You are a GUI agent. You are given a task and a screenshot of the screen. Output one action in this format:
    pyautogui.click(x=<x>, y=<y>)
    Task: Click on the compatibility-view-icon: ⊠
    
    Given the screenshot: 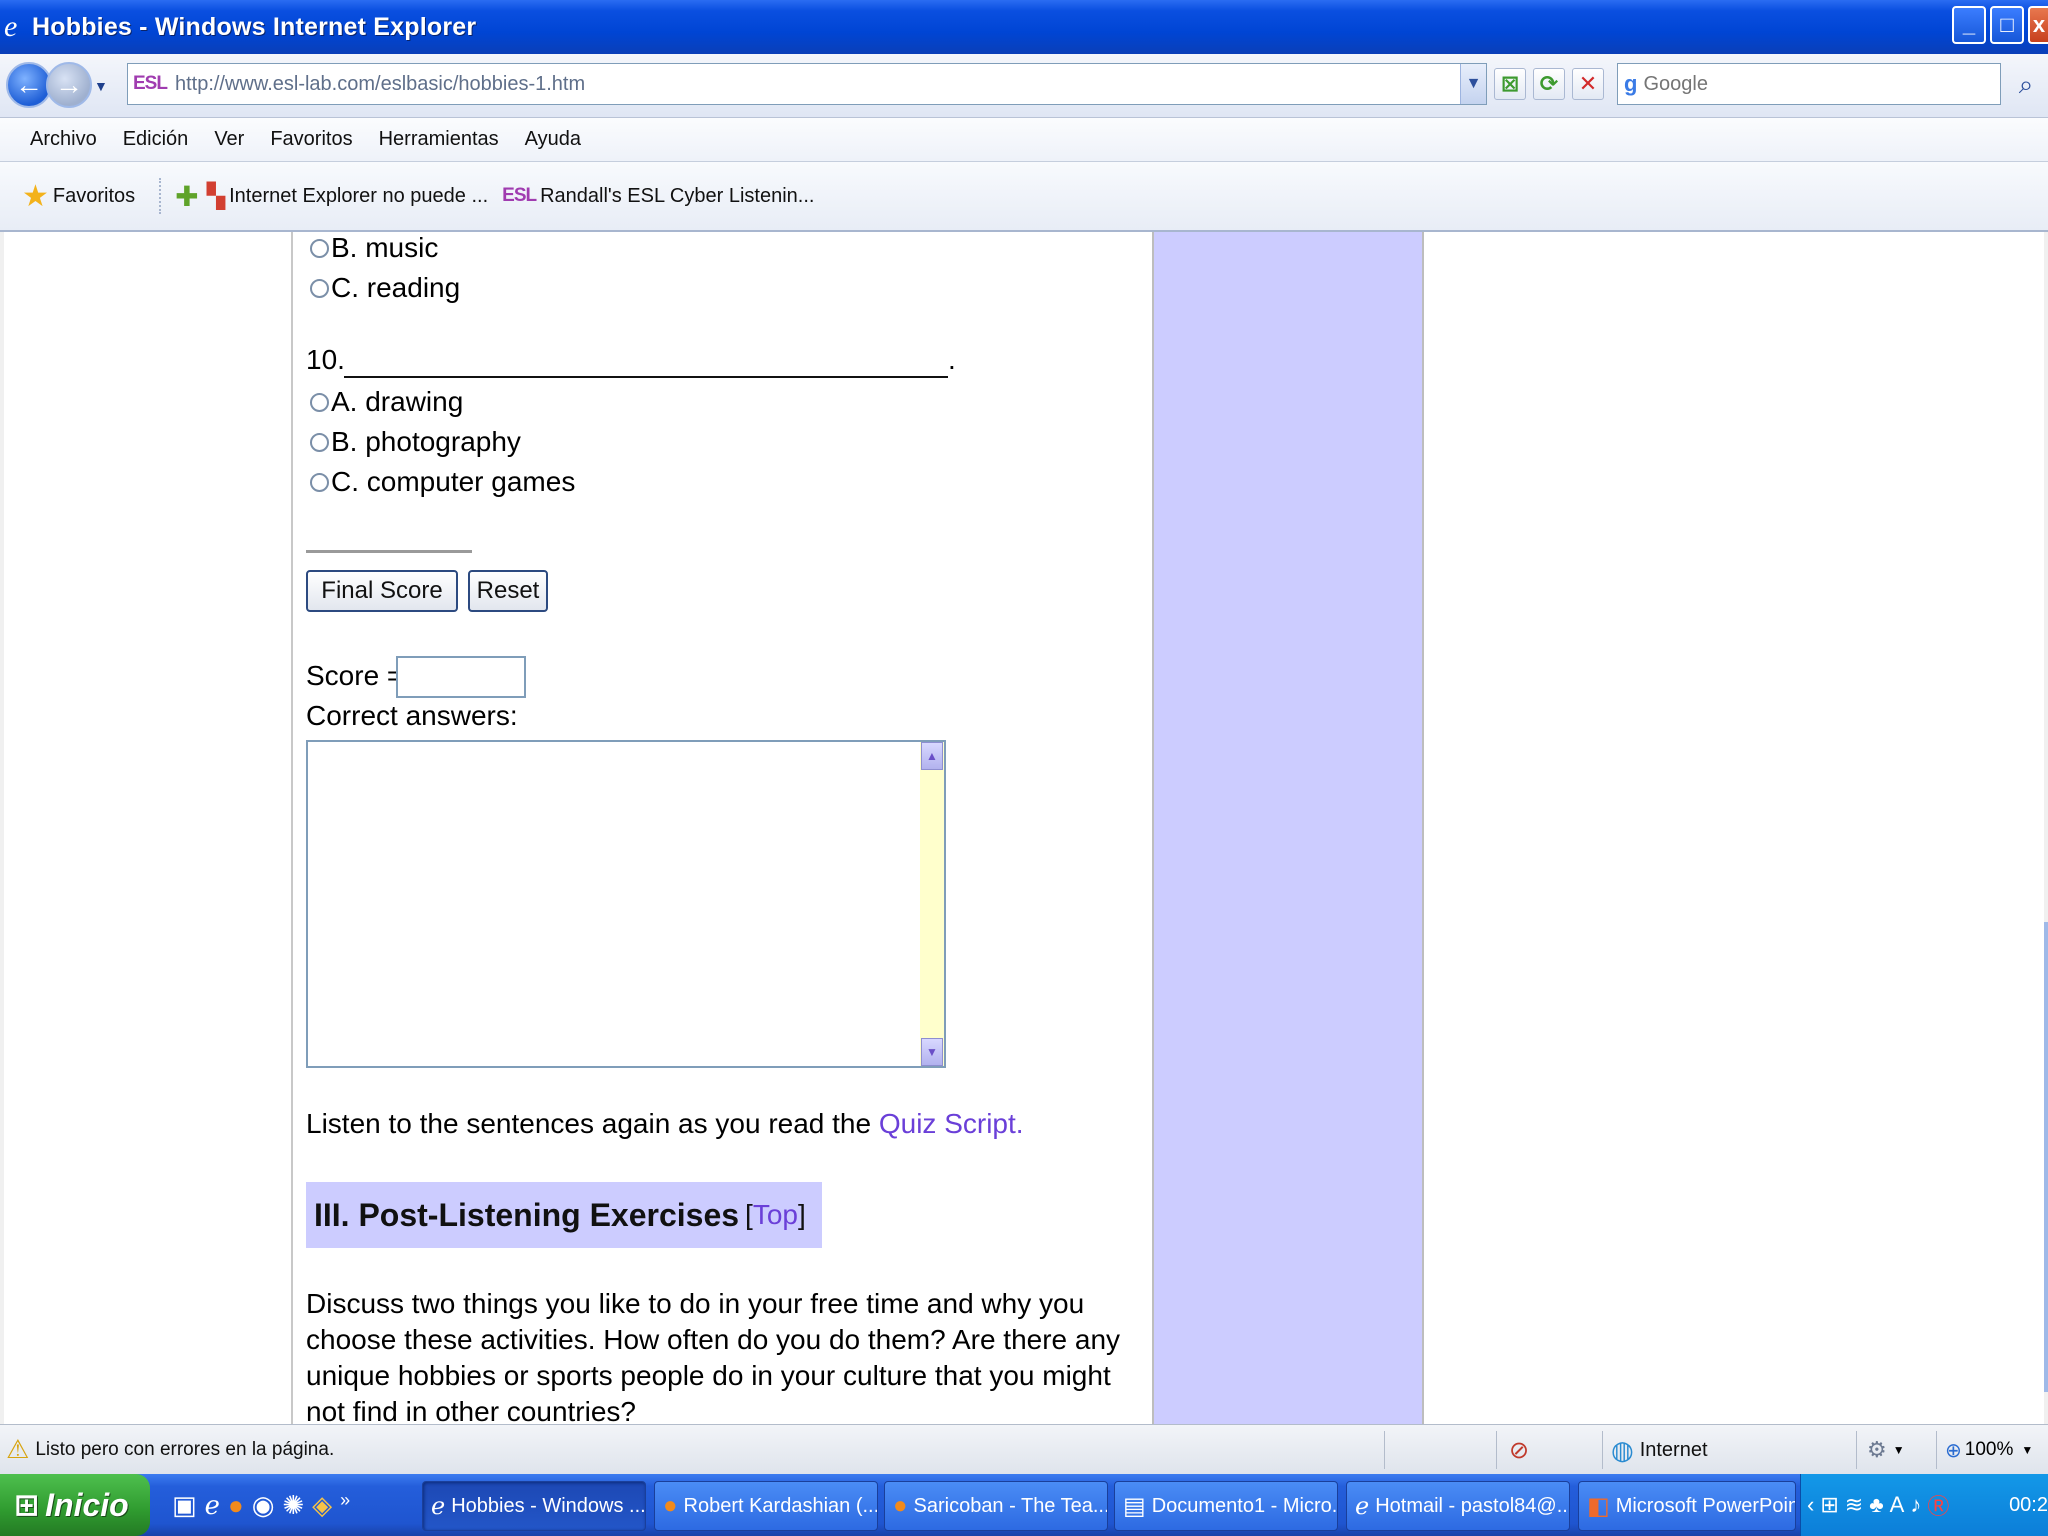 What is the action you would take?
    pyautogui.click(x=1510, y=84)
    